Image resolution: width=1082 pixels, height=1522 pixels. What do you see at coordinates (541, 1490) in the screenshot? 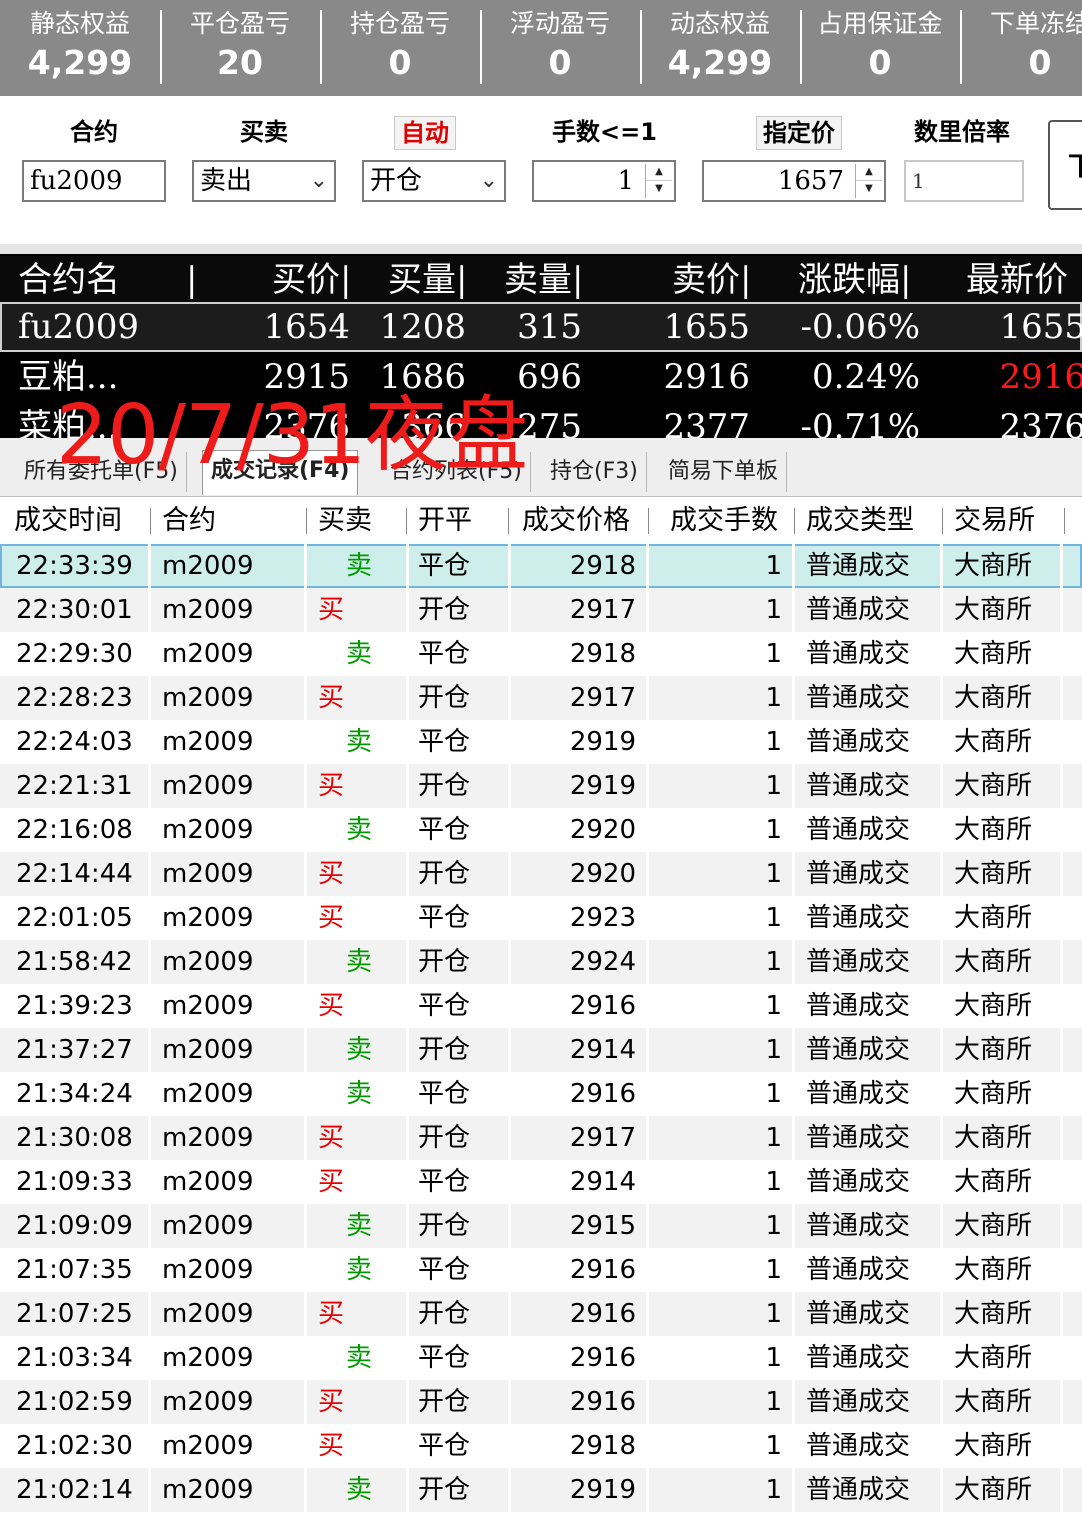
I see `table-row: 21:02:14 m2009 卖 开仓 2919 1 普通成交 大商所` at bounding box center [541, 1490].